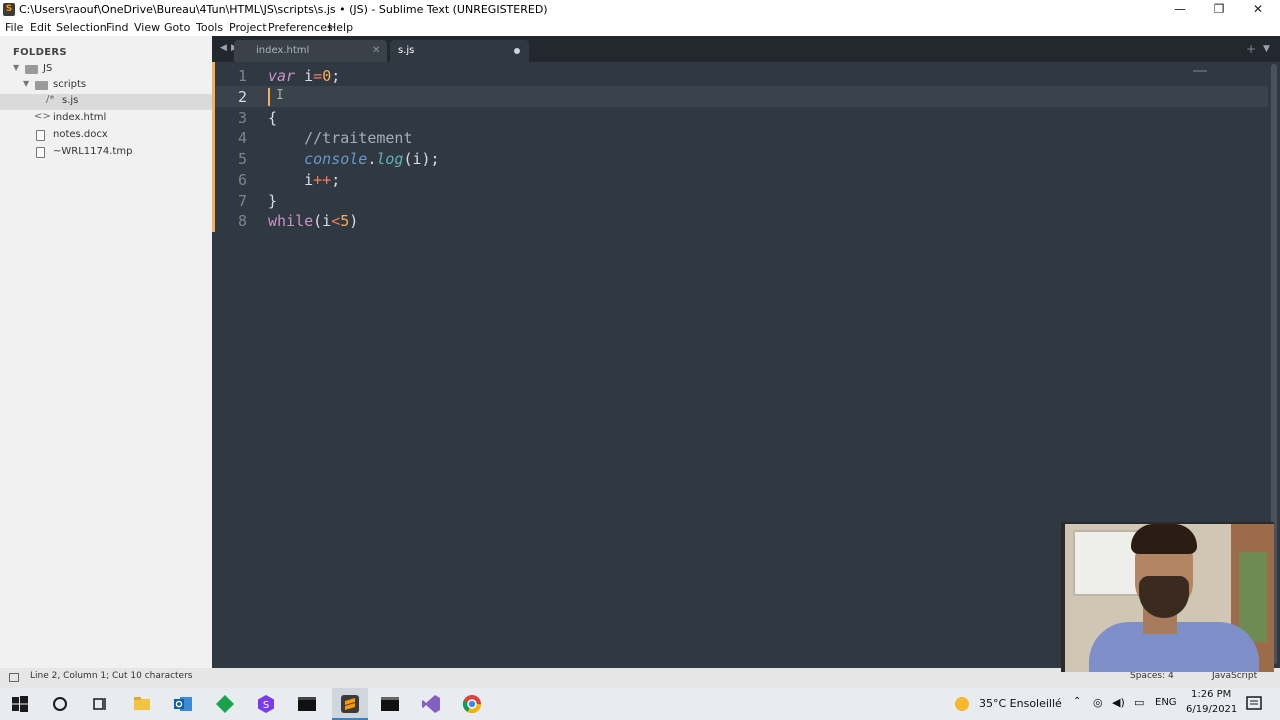  What do you see at coordinates (70, 100) in the screenshot?
I see `sidebar-item-label: s.js` at bounding box center [70, 100].